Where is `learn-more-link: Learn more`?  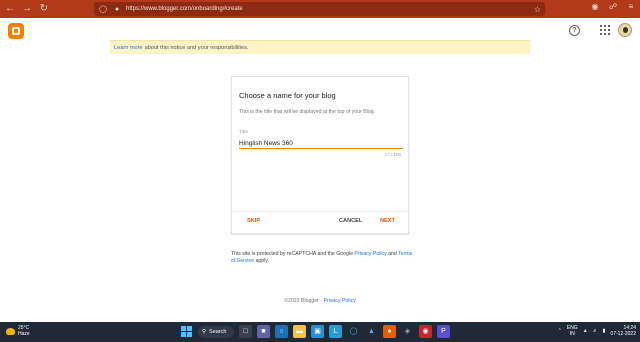
learn-more-link: Learn more is located at coordinates (128, 48).